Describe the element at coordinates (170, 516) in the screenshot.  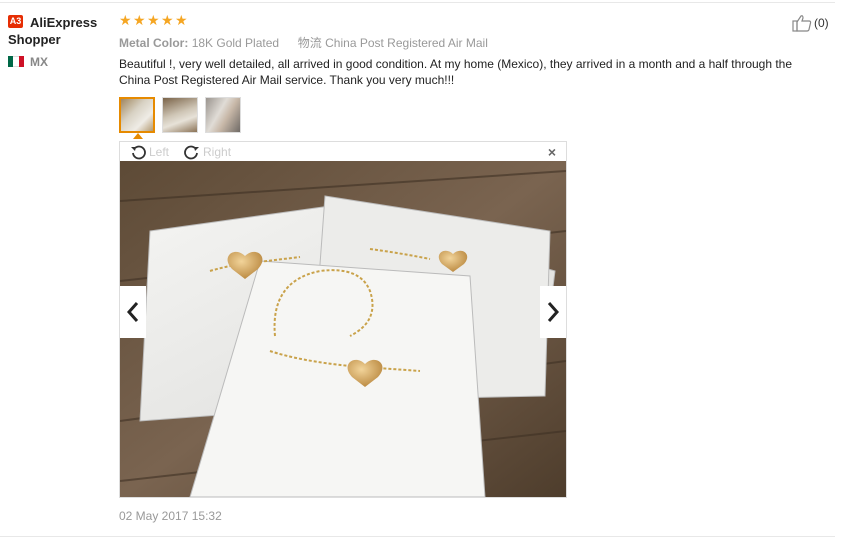
I see `review-date: 02 May 2017 15:32` at that location.